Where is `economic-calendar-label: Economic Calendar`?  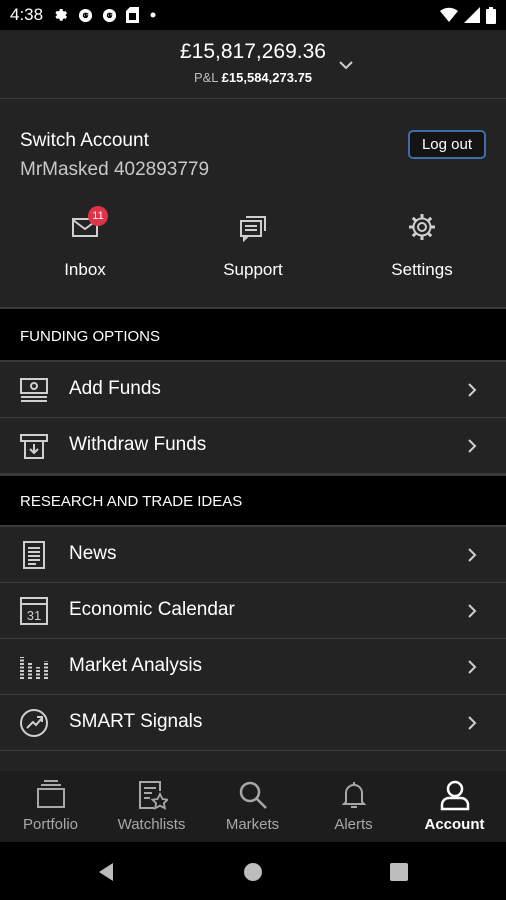
economic-calendar-label: Economic Calendar is located at coordinates (152, 609).